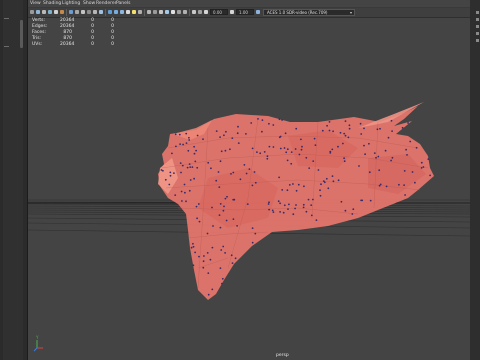 The image size is (480, 360). Describe the element at coordinates (116, 12) in the screenshot. I see `smooth-shade-icon` at that location.